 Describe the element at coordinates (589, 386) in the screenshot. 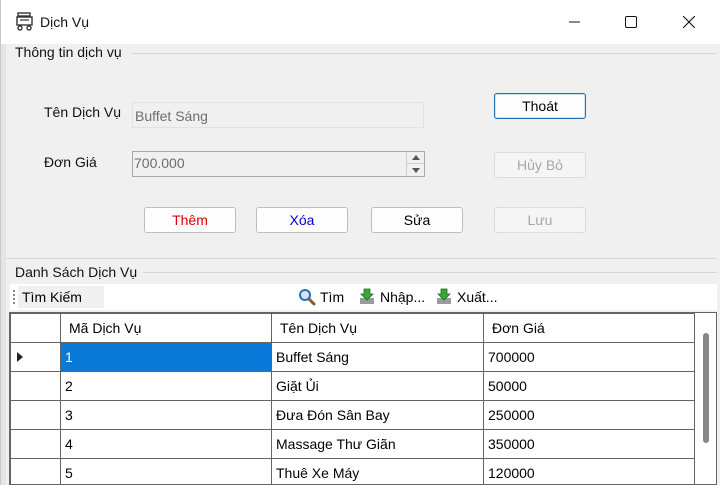

I see `cell-price: 50000` at that location.